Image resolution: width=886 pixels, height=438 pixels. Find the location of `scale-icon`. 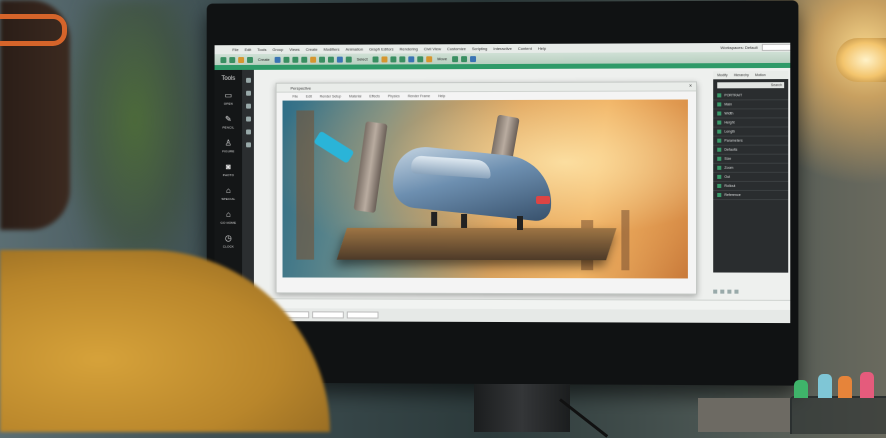

scale-icon is located at coordinates (313, 59).